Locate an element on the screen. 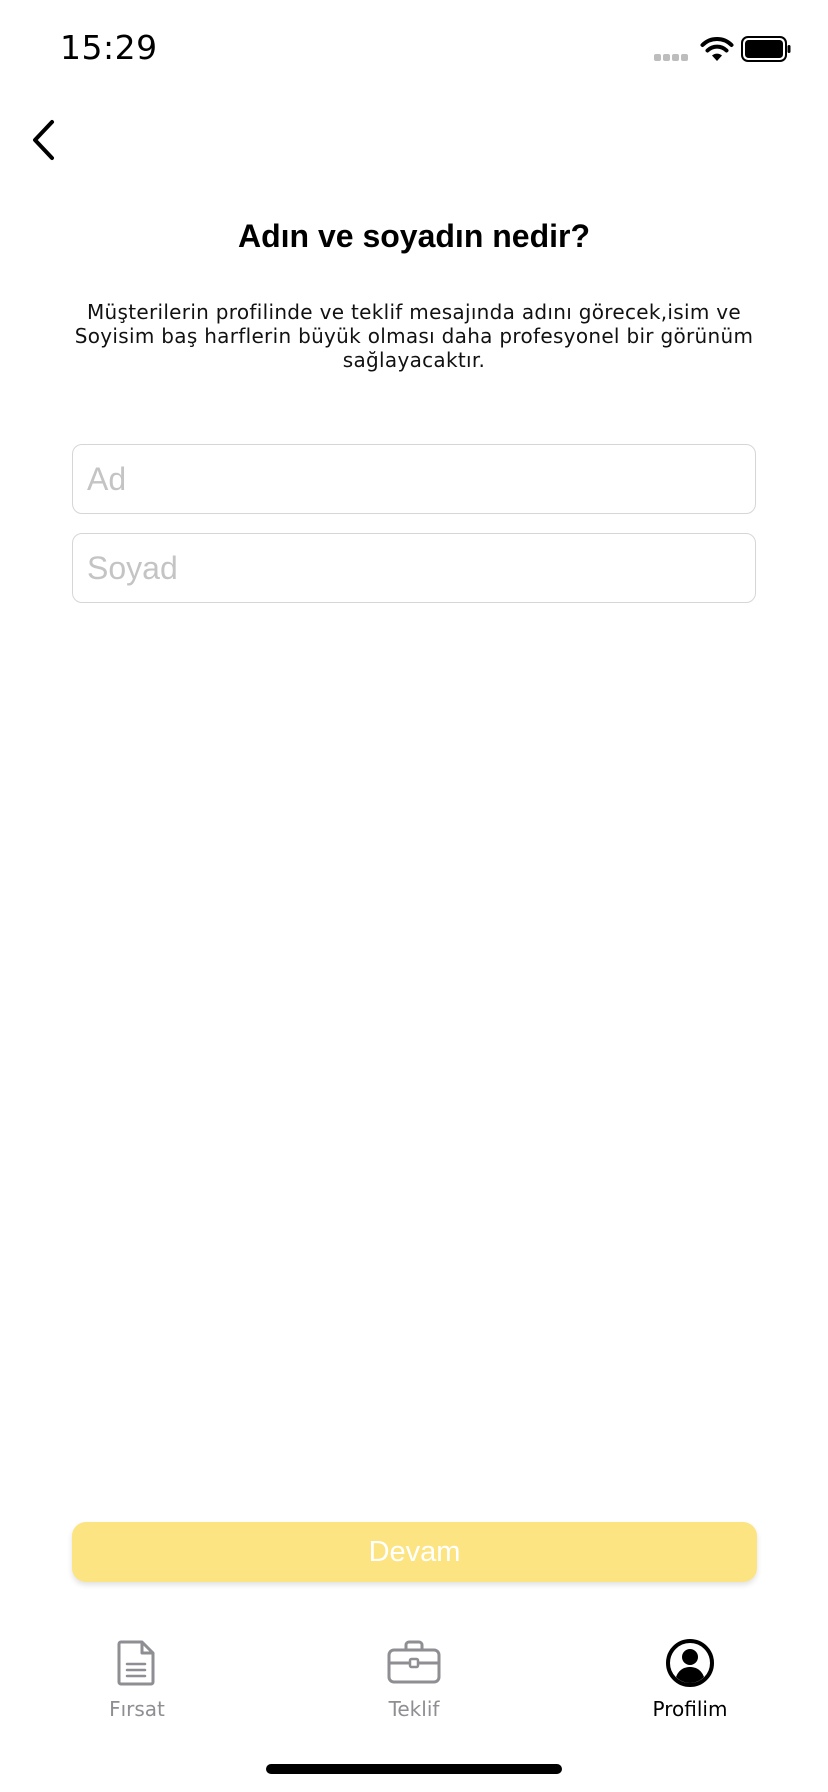 The height and width of the screenshot is (1792, 828). chevron-left-icon is located at coordinates (43, 140).